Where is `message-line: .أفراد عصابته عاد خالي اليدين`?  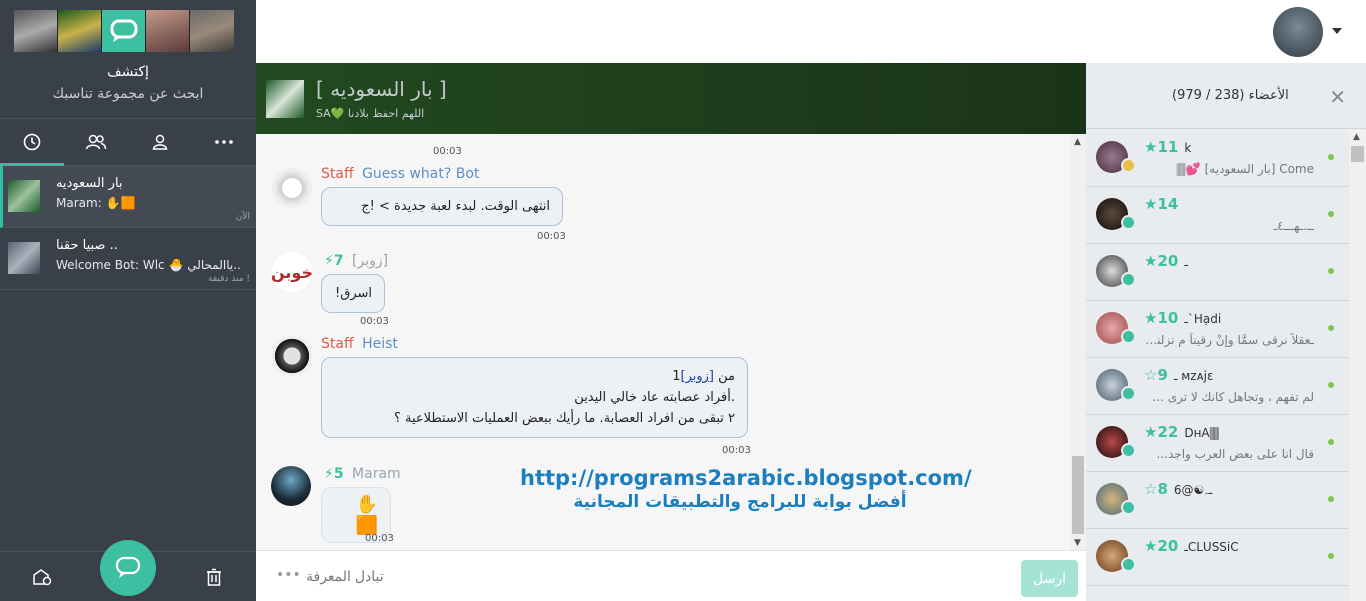 message-line: .أفراد عصابته عاد خالي اليدين is located at coordinates (654, 397).